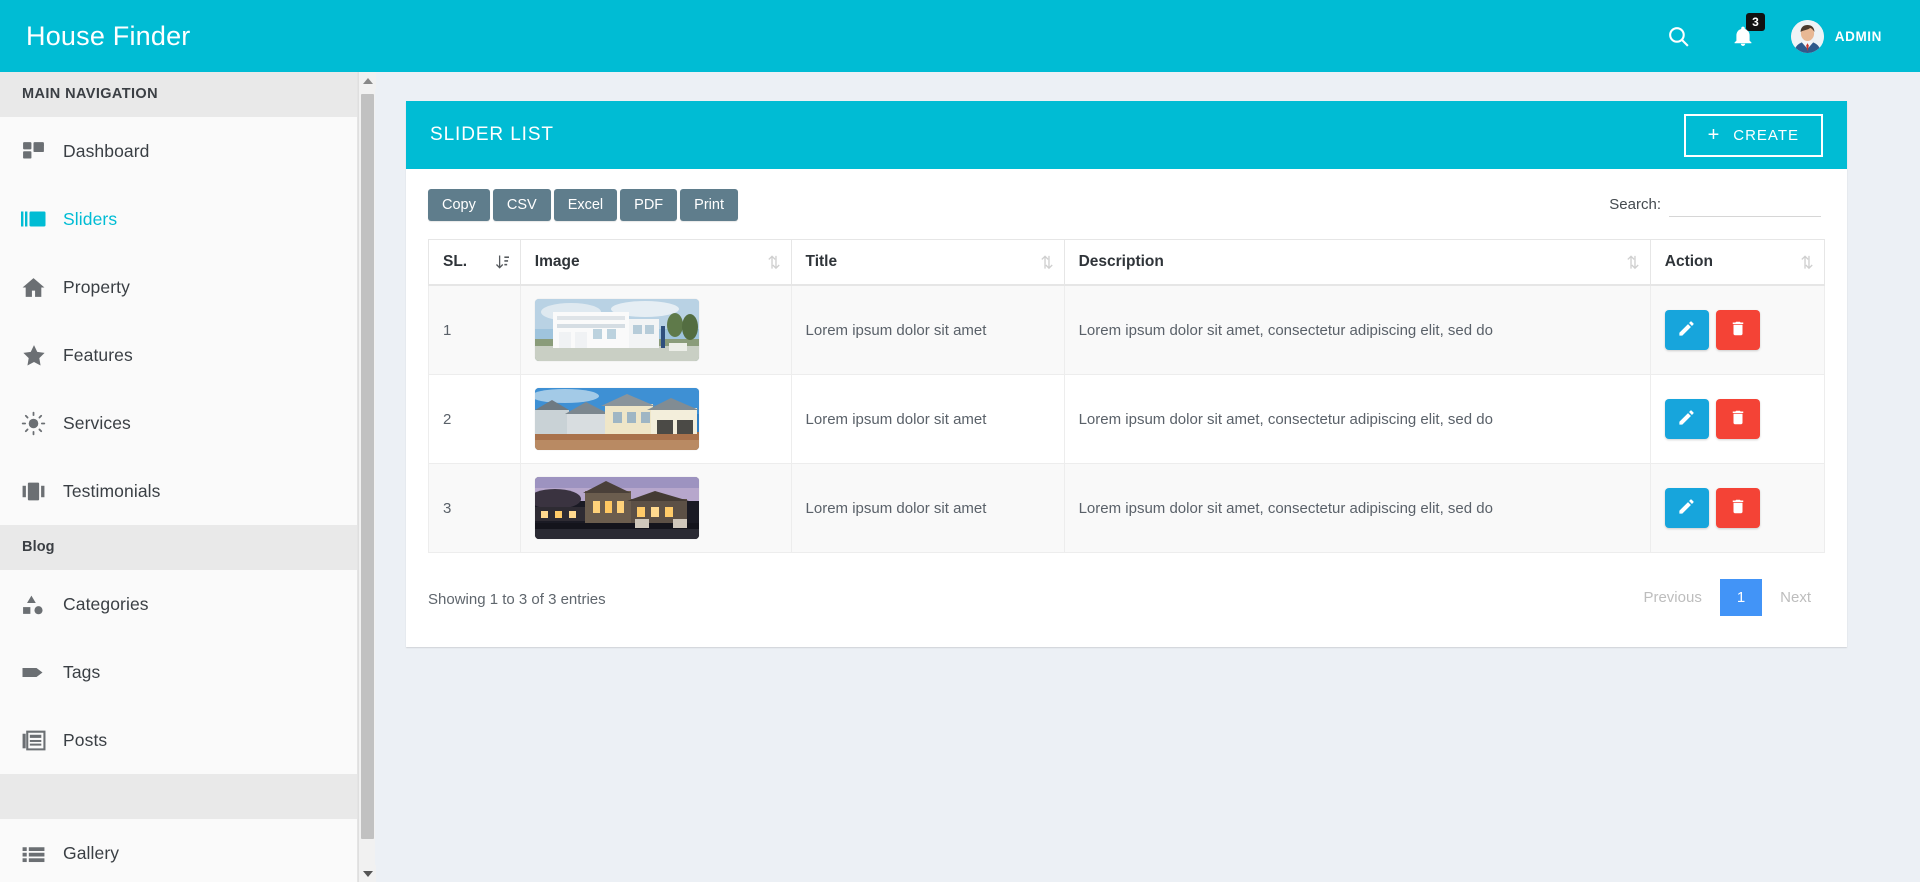 The image size is (1920, 882). I want to click on dashboard-icon, so click(42, 151).